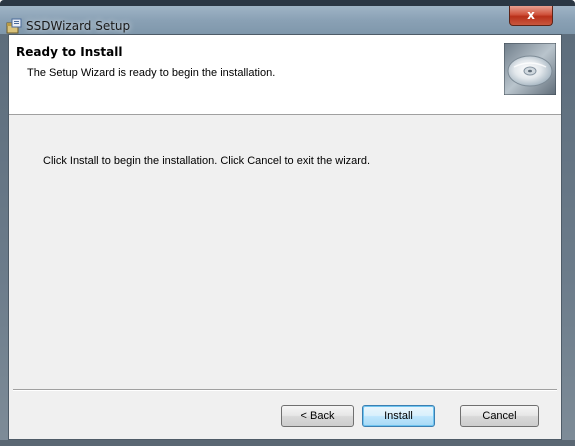 The image size is (575, 446). What do you see at coordinates (78, 26) in the screenshot?
I see `window-title: SSDWizard Setup` at bounding box center [78, 26].